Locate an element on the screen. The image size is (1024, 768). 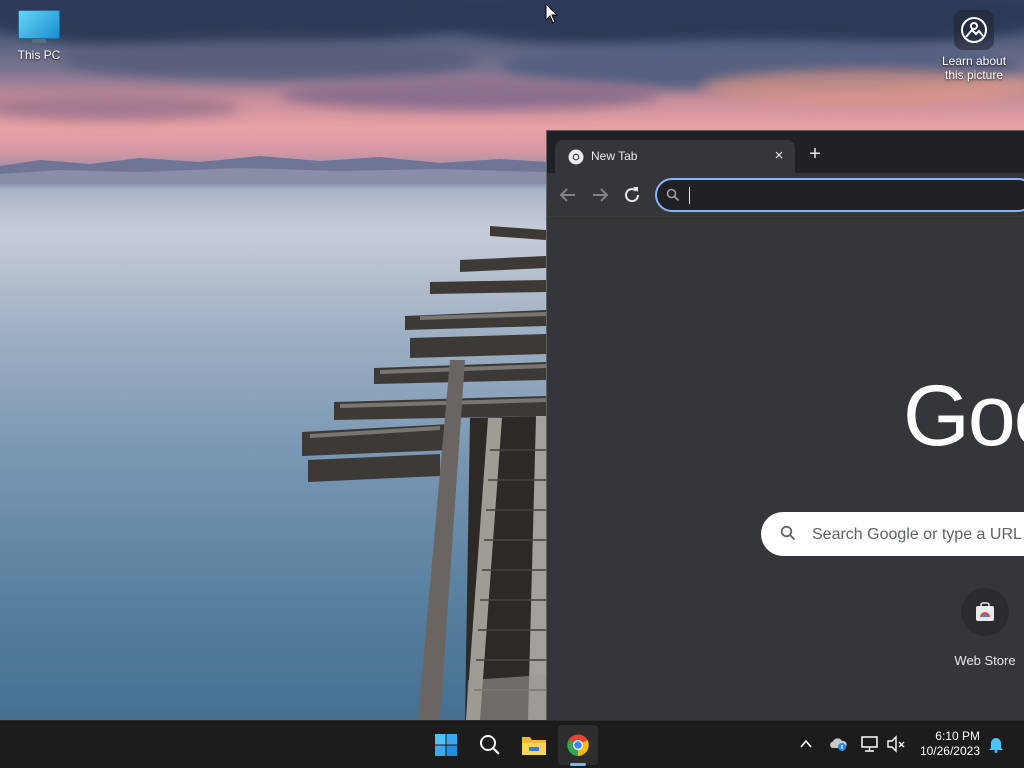
camera-icon is located at coordinates (974, 30).